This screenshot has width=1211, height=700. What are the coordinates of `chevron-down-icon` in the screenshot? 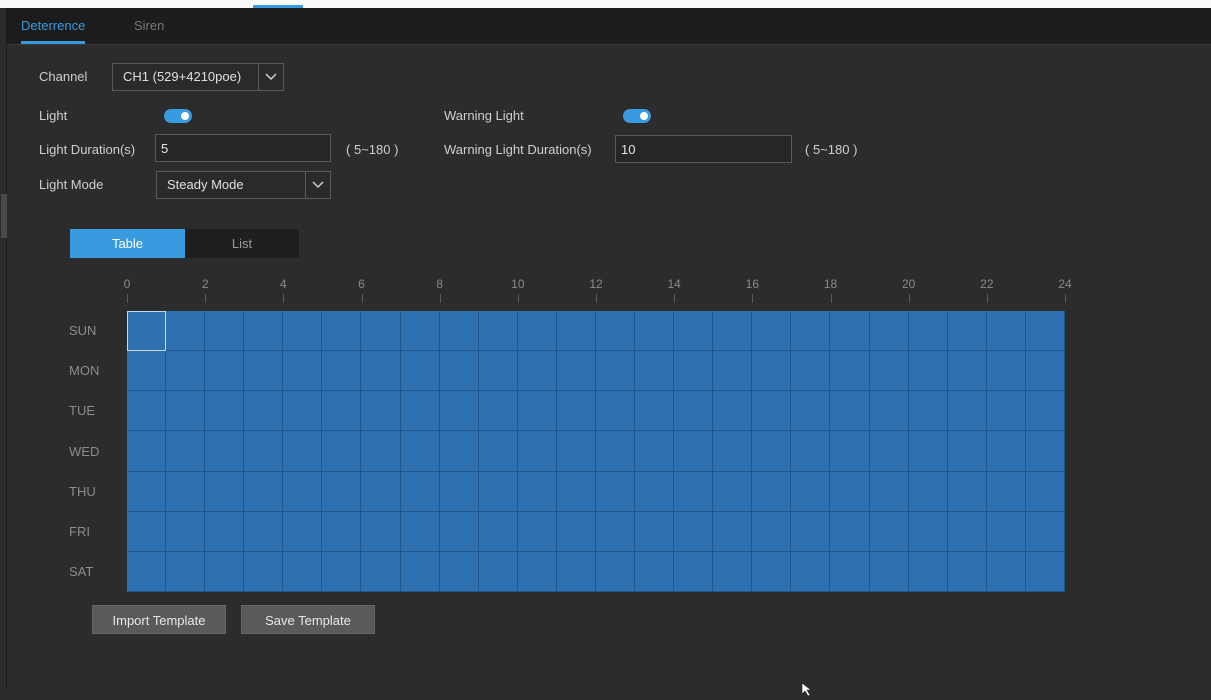 It's located at (270, 77).